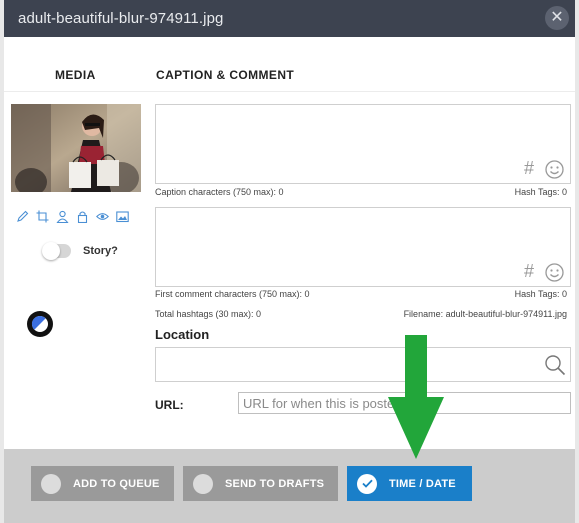  What do you see at coordinates (80, 251) in the screenshot?
I see `story-toggle-row: Story?` at bounding box center [80, 251].